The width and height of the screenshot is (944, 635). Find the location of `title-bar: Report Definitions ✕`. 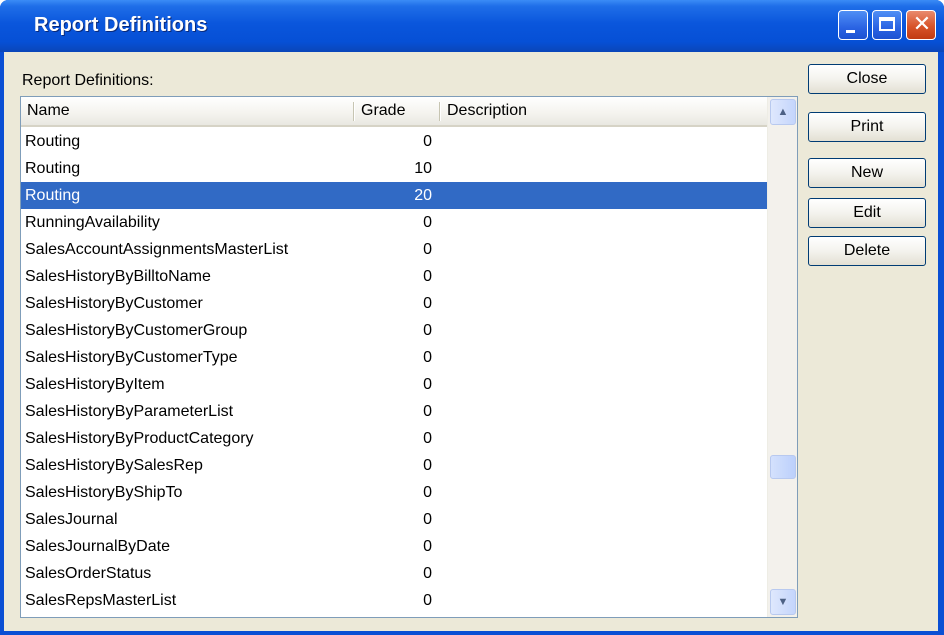

title-bar: Report Definitions ✕ is located at coordinates (472, 26).